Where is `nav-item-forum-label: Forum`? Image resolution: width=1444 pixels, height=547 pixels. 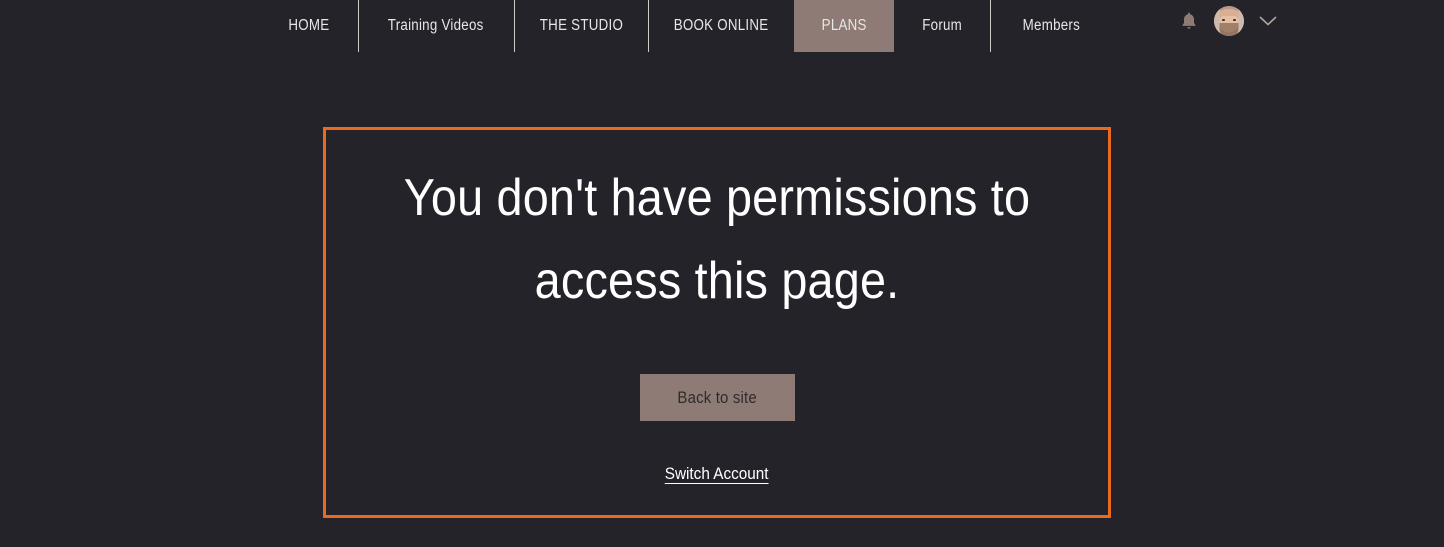 nav-item-forum-label: Forum is located at coordinates (942, 25).